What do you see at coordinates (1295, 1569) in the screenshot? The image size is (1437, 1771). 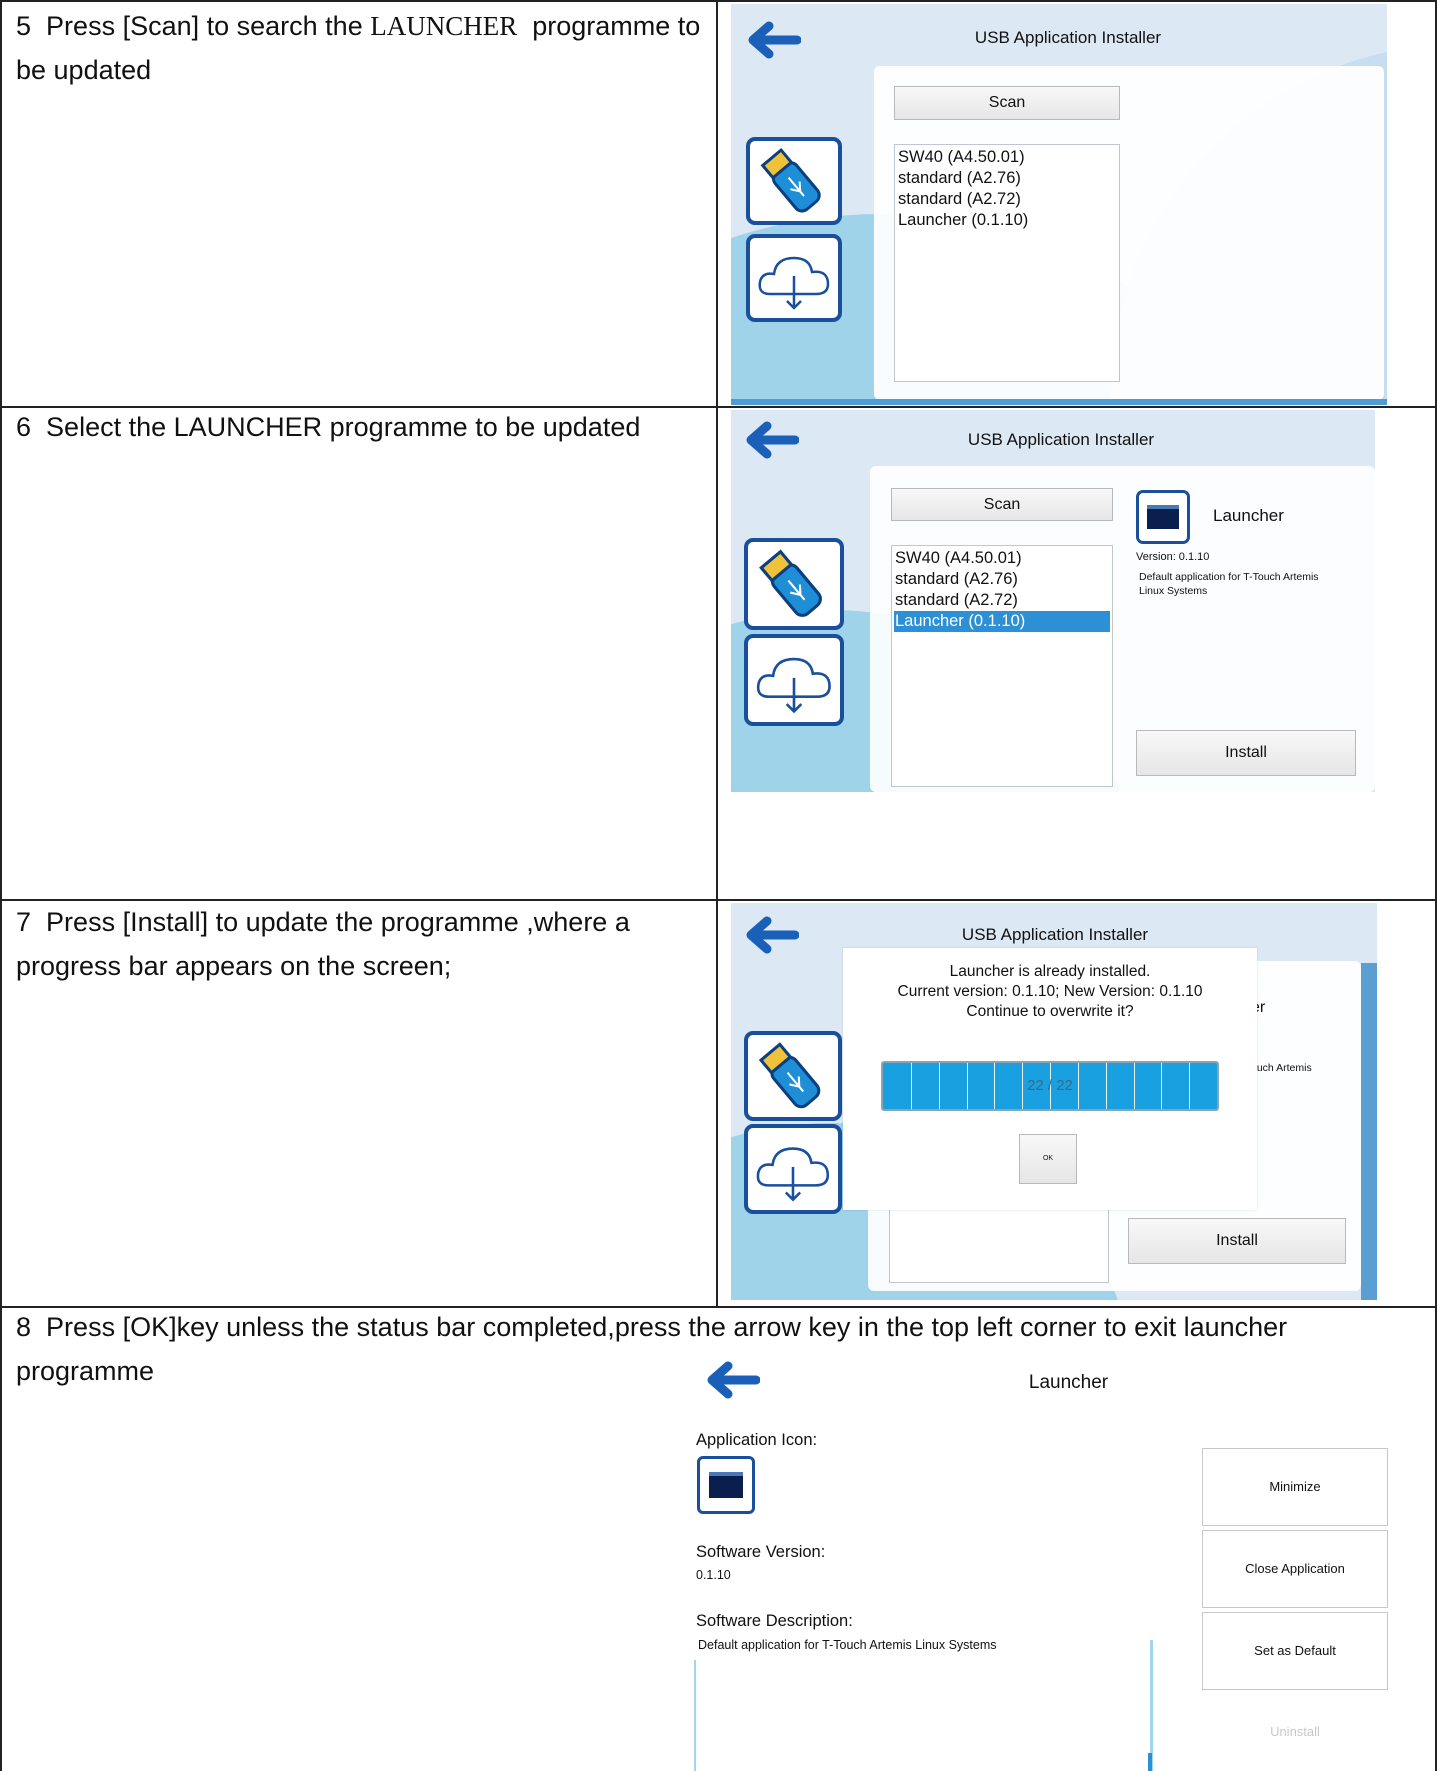 I see `close-application-button: Close Application` at bounding box center [1295, 1569].